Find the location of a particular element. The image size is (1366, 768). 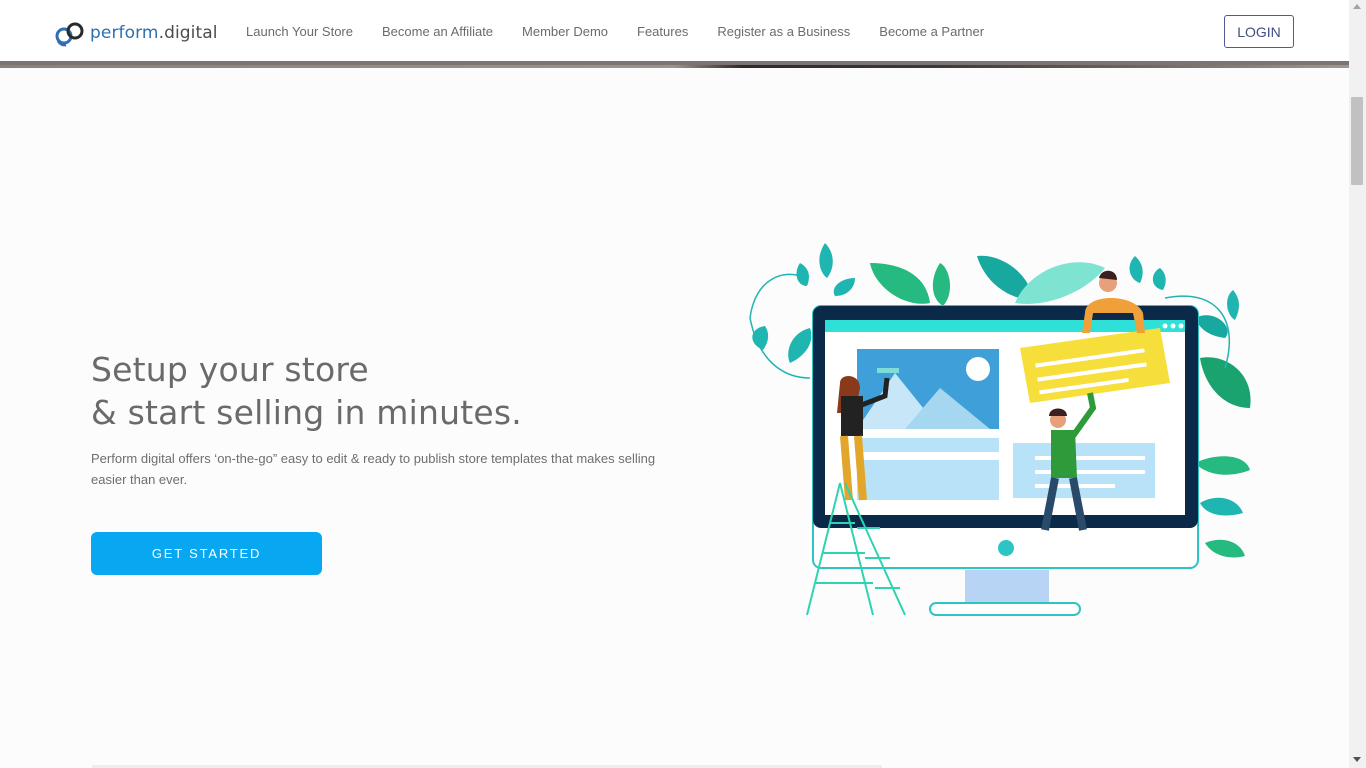

login-button: LOGIN is located at coordinates (1259, 31).